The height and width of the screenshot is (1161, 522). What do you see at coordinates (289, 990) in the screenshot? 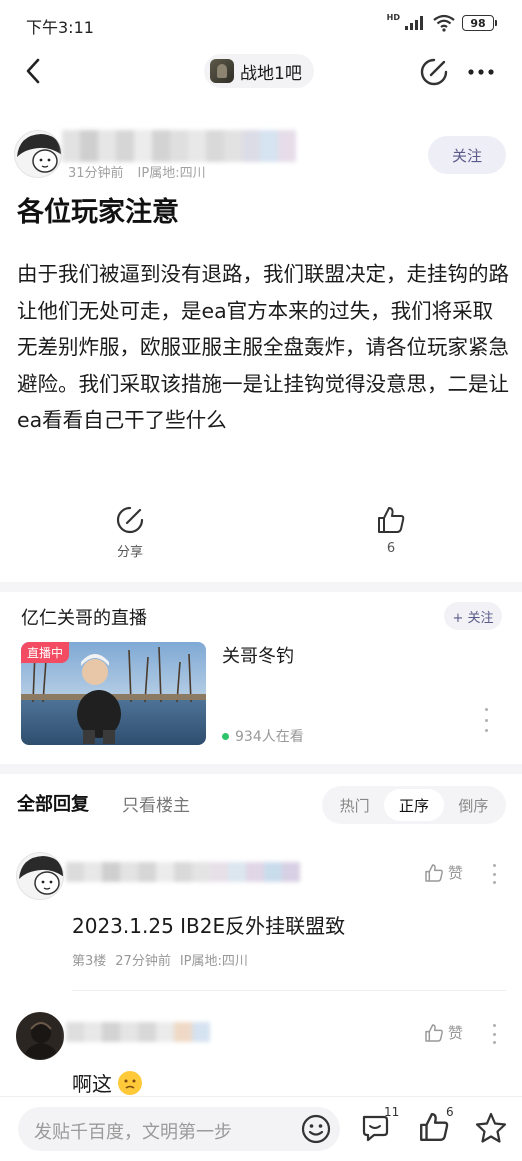
I see `reply-separator` at bounding box center [289, 990].